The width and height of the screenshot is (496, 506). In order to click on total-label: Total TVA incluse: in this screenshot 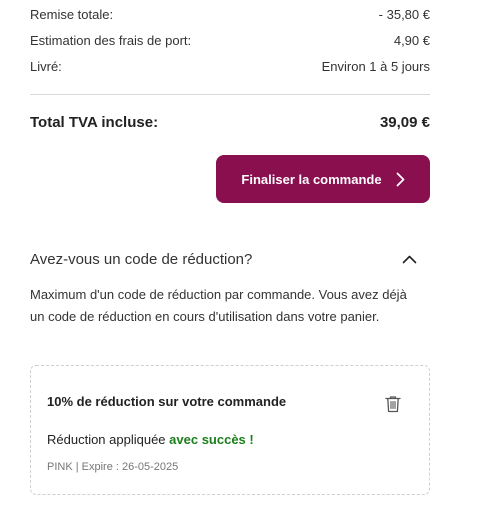, I will do `click(94, 122)`.